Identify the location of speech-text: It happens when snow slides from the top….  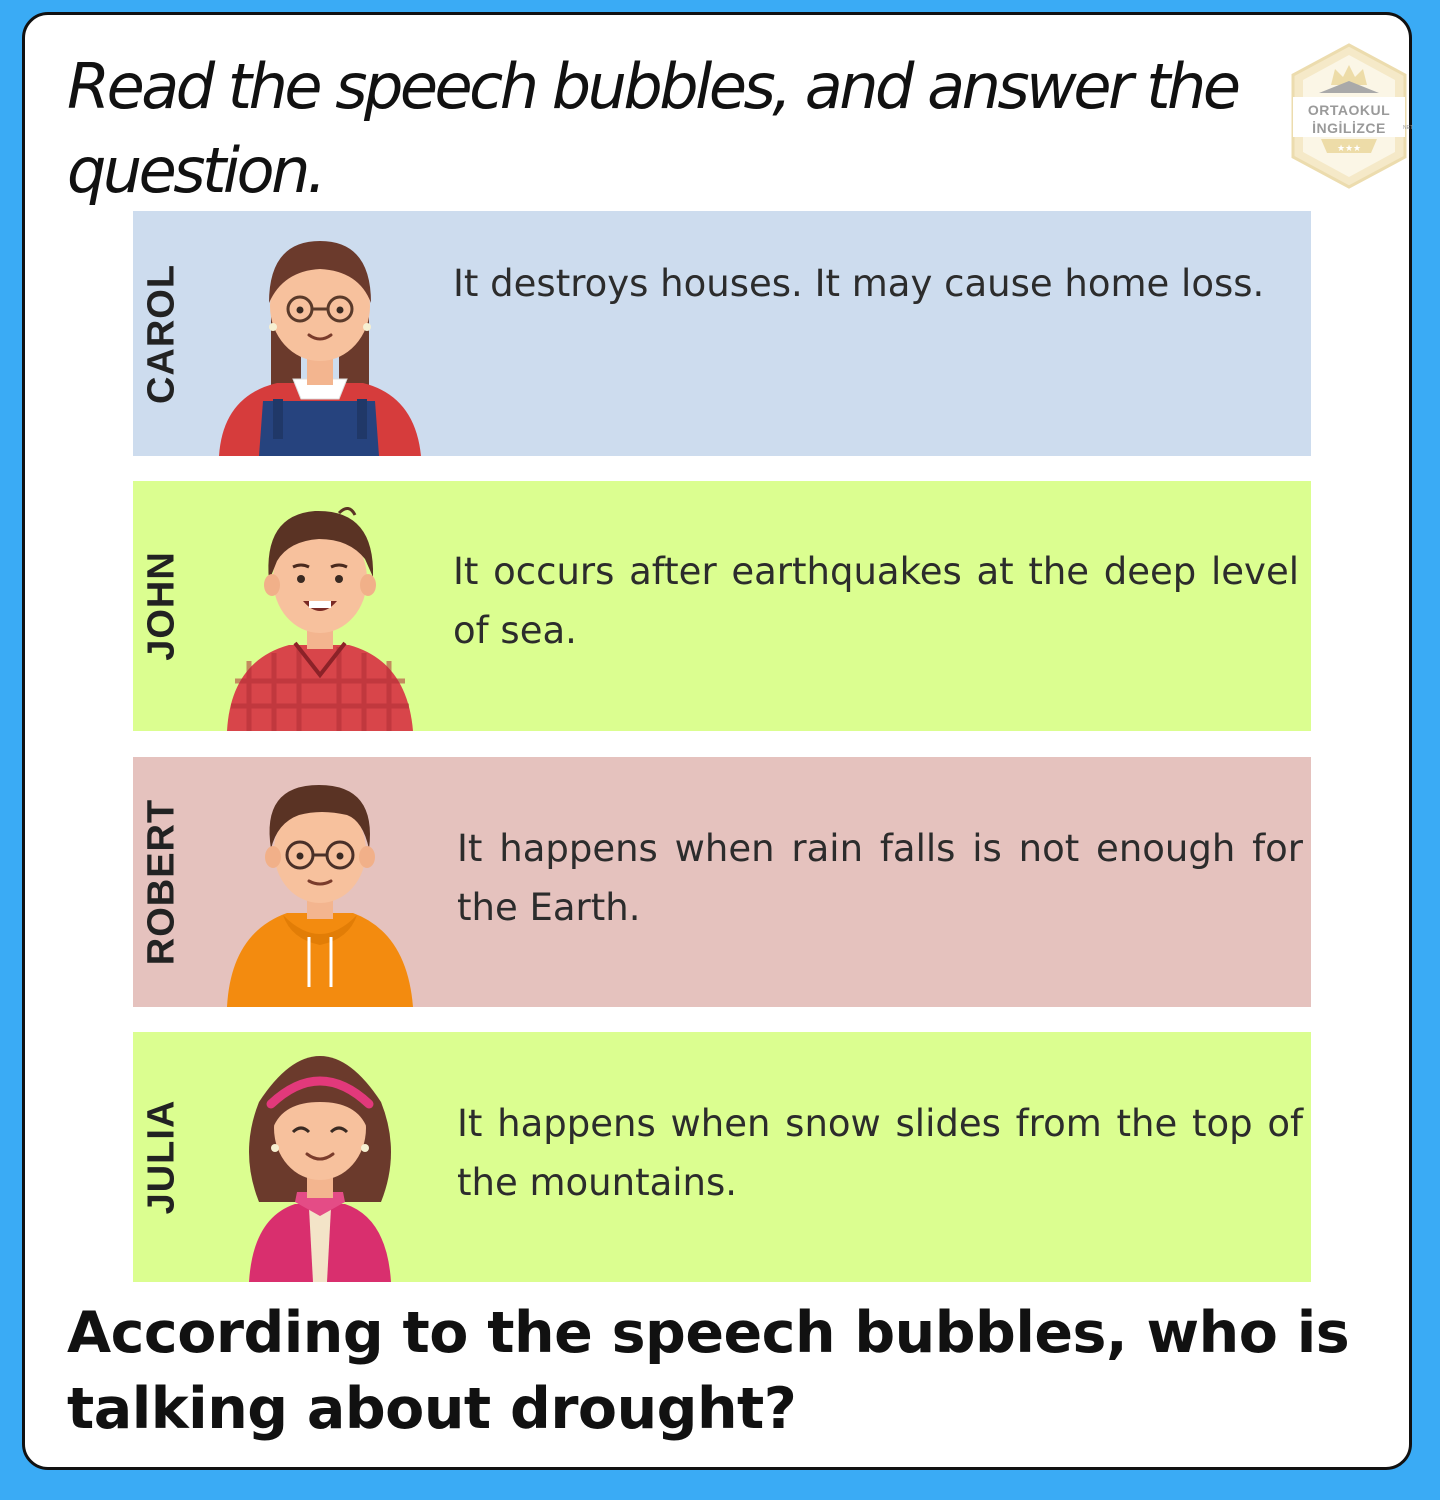
(880, 1153).